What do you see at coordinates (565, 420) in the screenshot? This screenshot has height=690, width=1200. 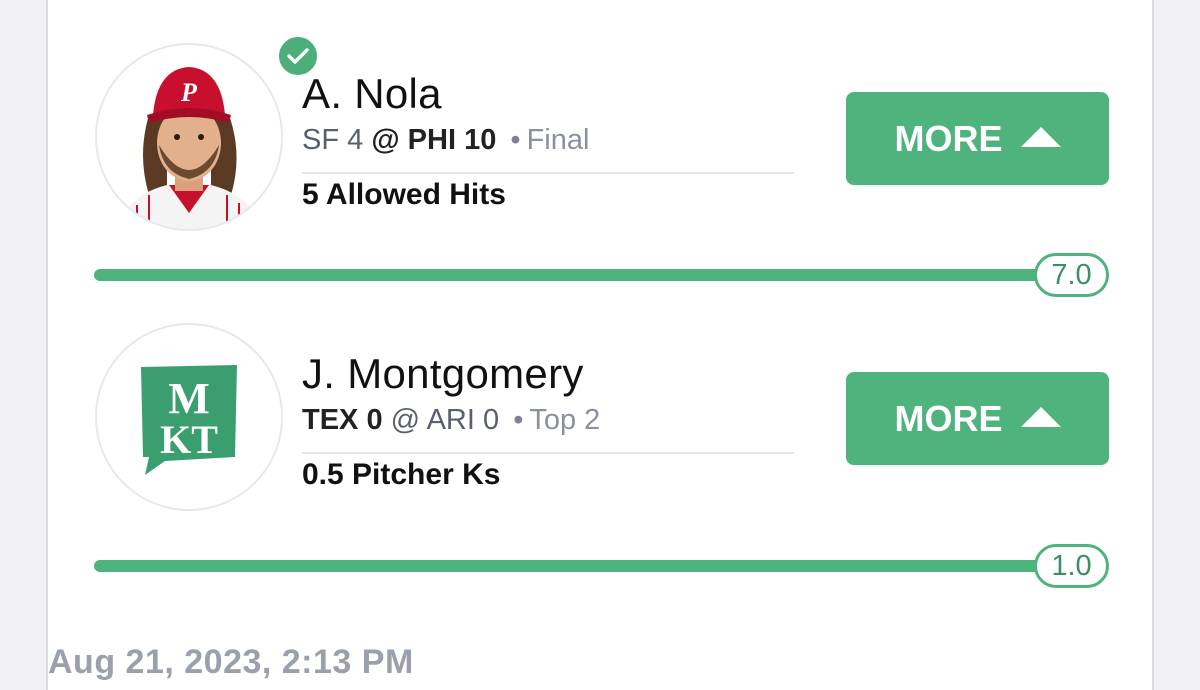 I see `game-status: Top 2` at bounding box center [565, 420].